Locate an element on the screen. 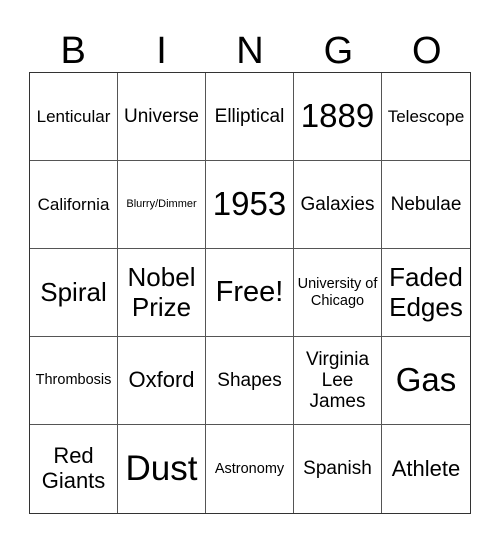 The image size is (500, 544). bingo-cell: Nobel Prize is located at coordinates (162, 293).